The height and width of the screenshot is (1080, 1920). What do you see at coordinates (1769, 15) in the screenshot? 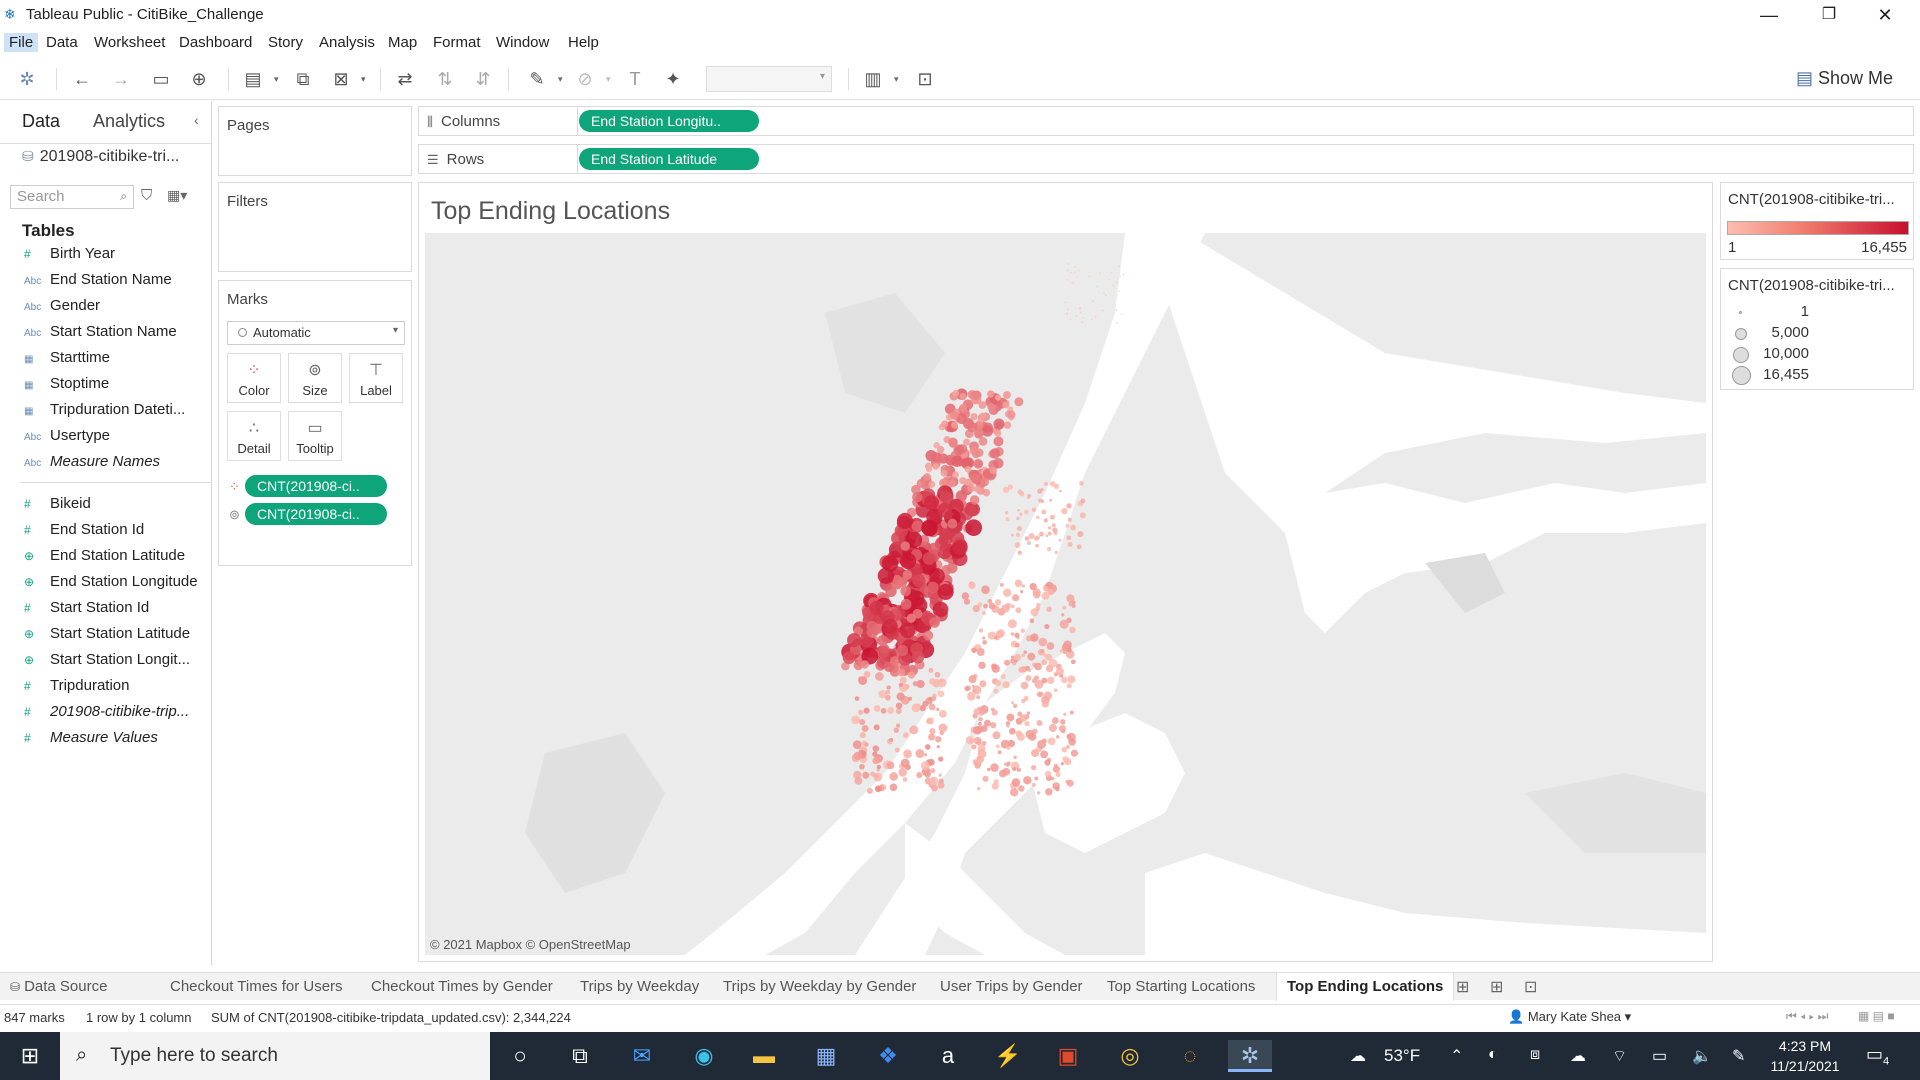
I see `minimize-button: —` at bounding box center [1769, 15].